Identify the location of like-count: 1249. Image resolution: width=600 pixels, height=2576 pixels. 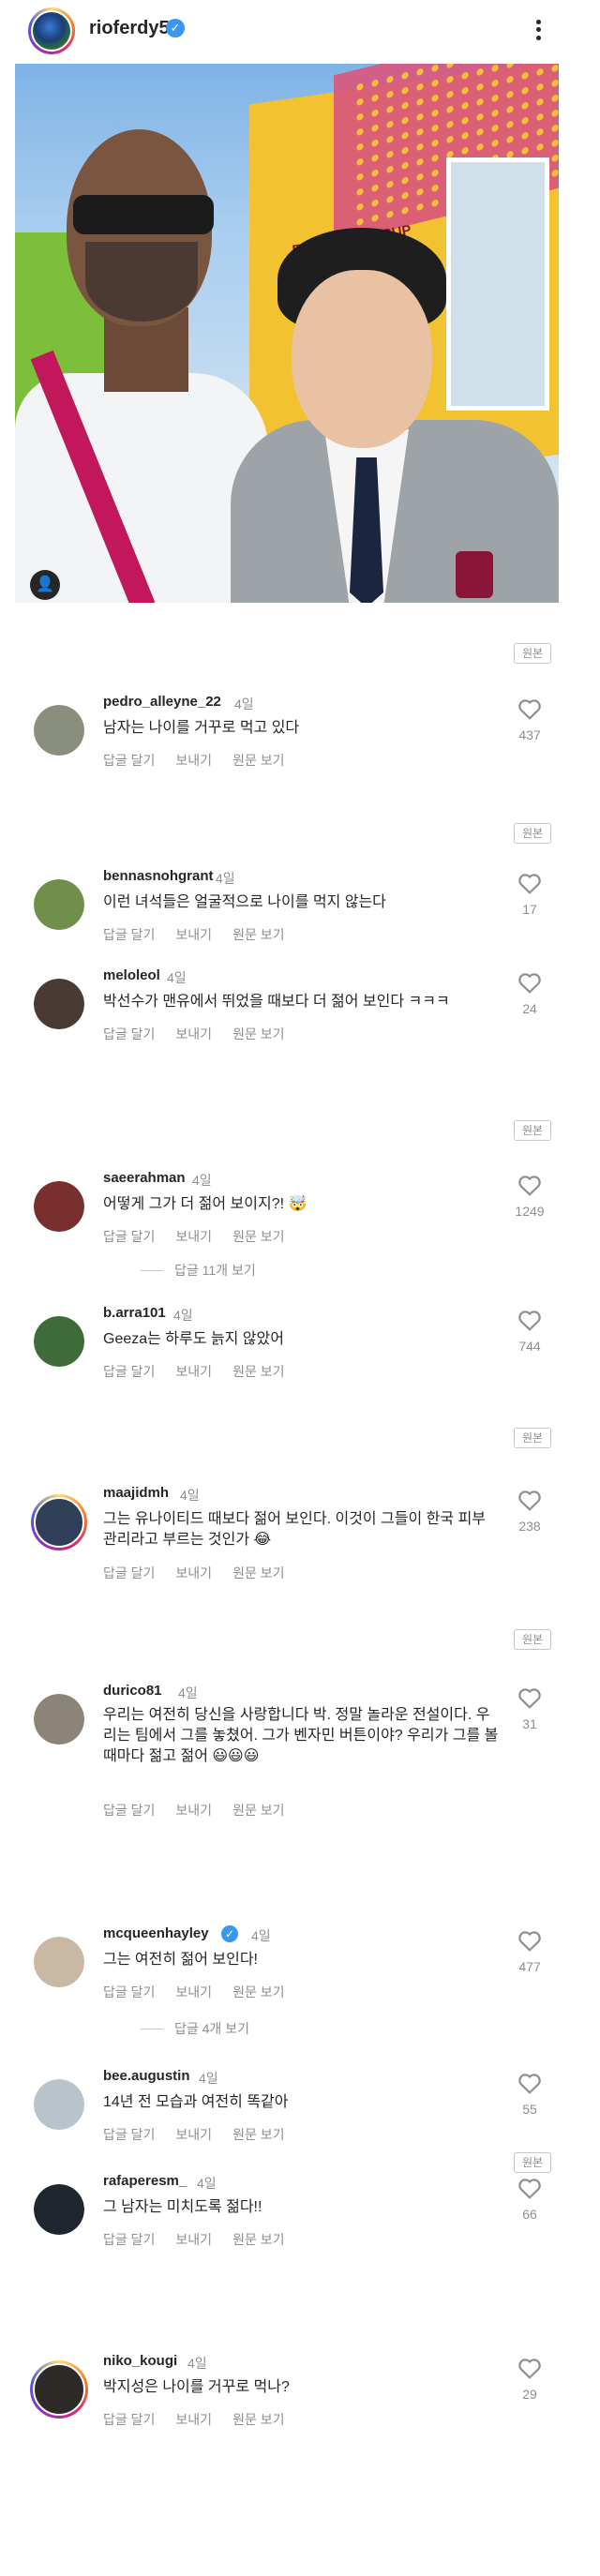
(530, 1211).